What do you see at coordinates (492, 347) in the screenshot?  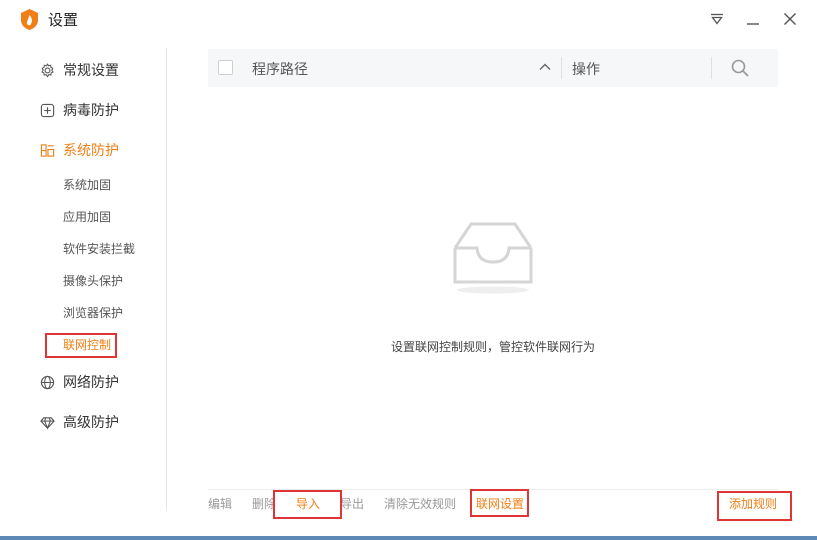 I see `empty-state-text: 设置联网控制规则，管控软件联网行为` at bounding box center [492, 347].